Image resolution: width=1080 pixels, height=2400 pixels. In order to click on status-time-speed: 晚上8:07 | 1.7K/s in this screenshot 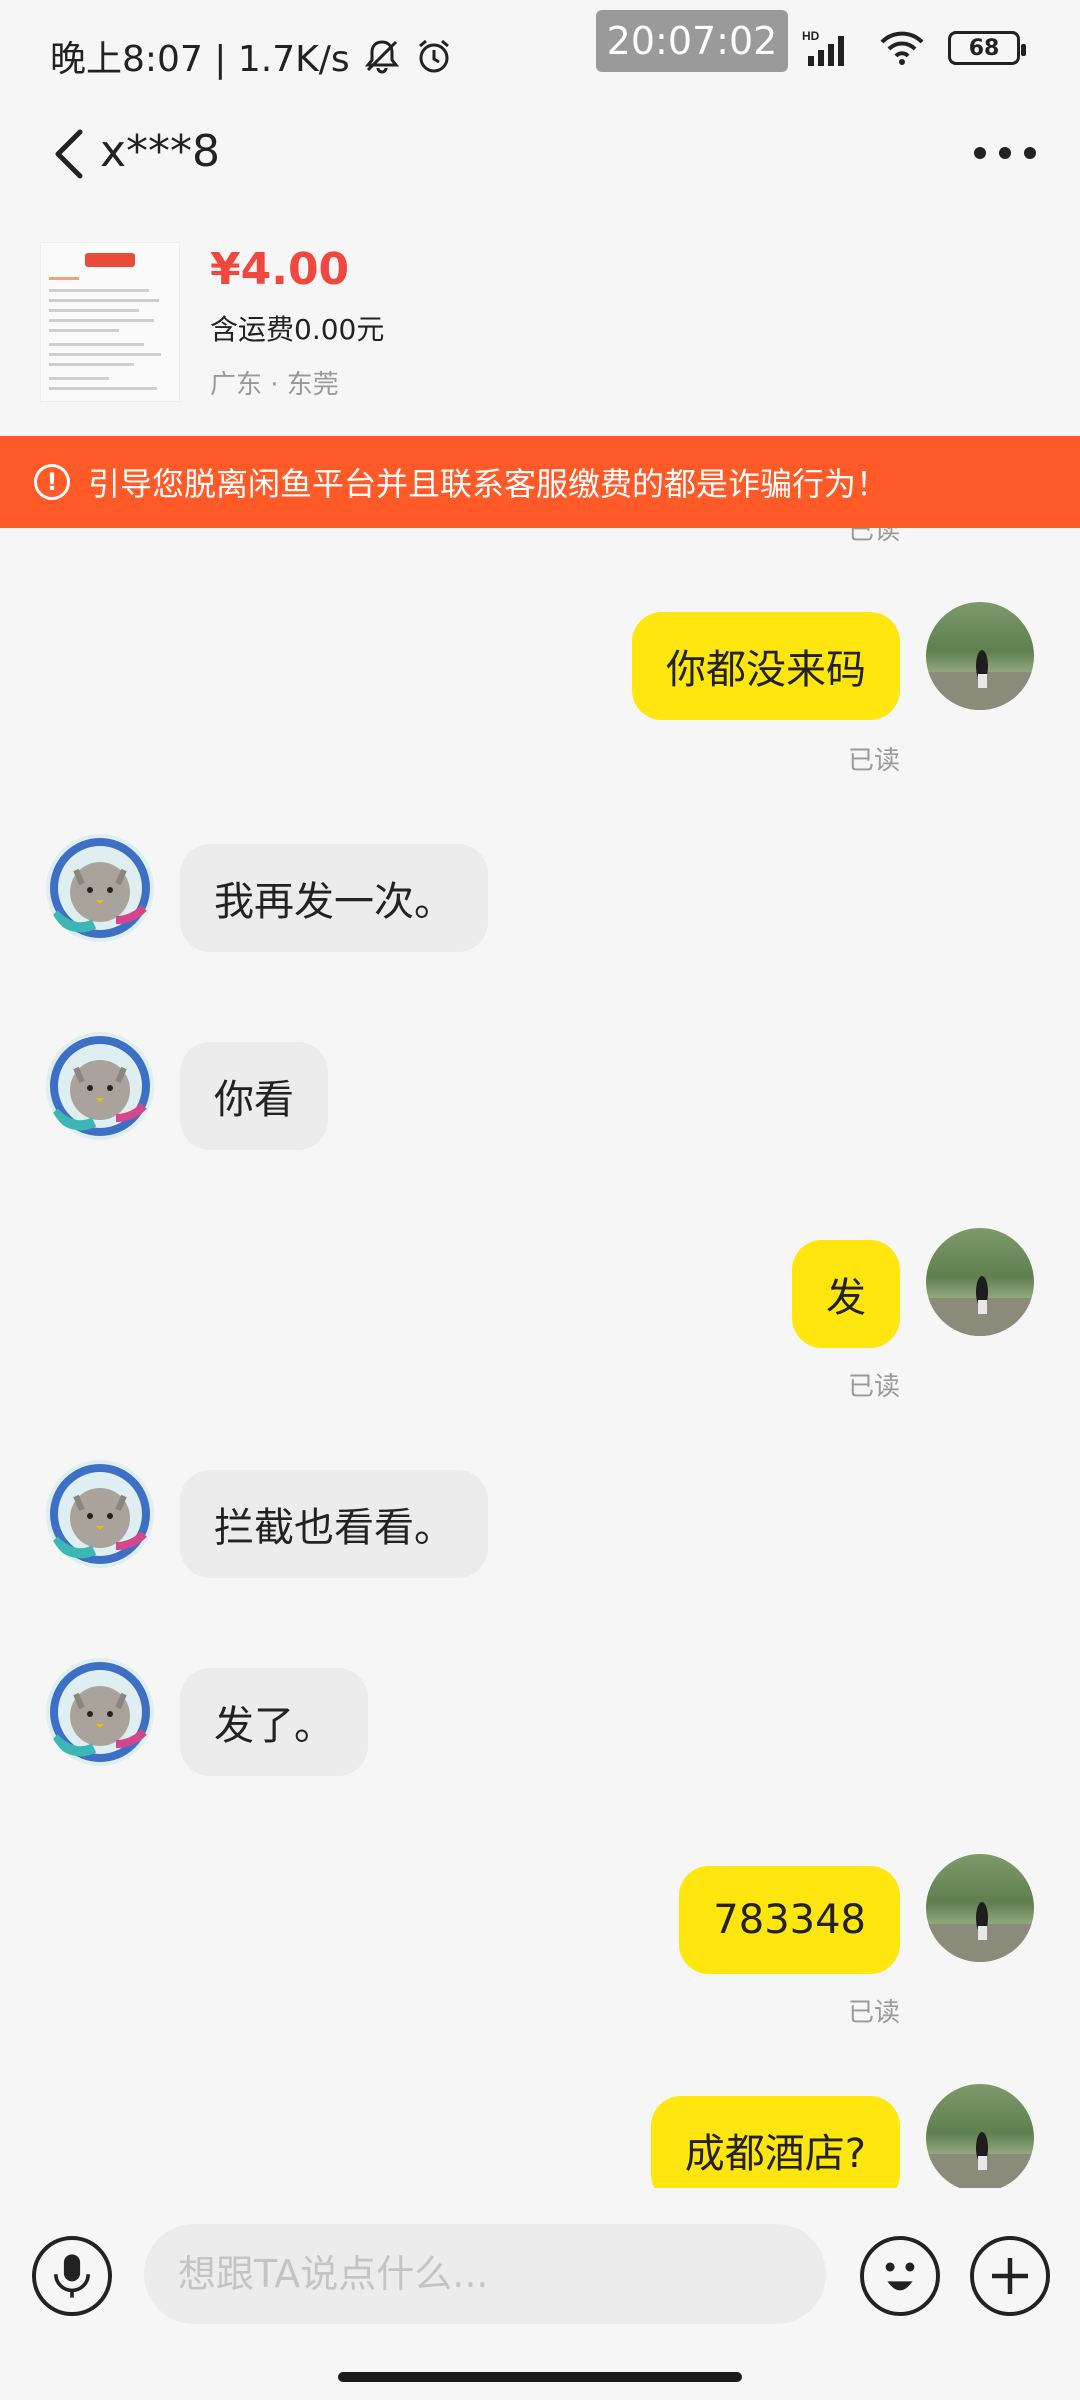, I will do `click(200, 59)`.